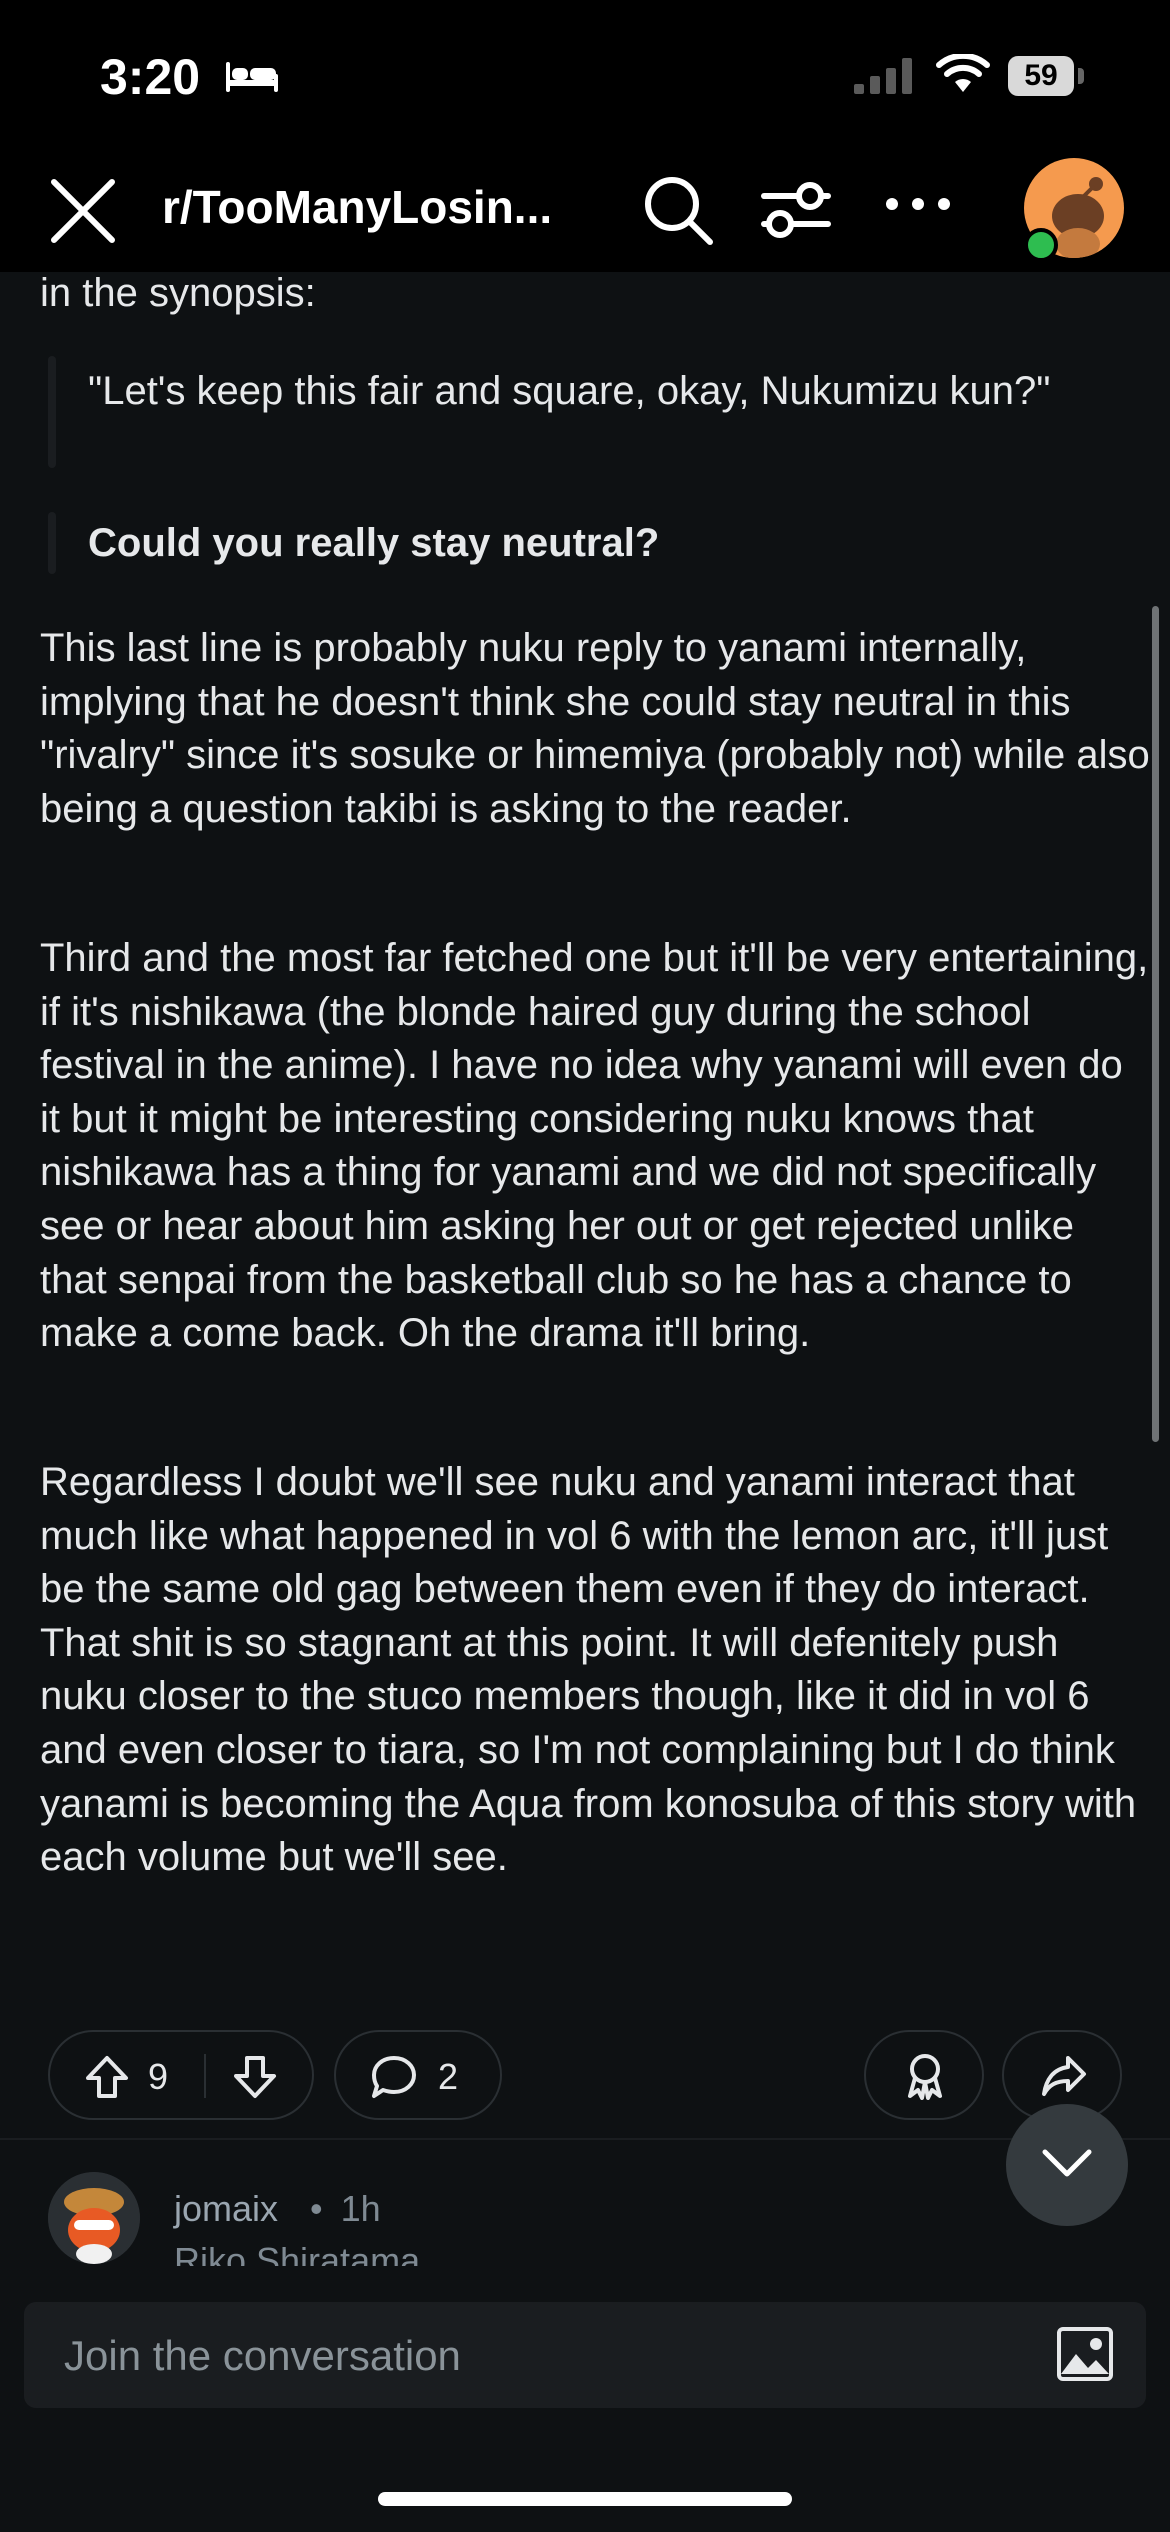 The image size is (1170, 2532). What do you see at coordinates (585, 2479) in the screenshot?
I see `home-indicator-area` at bounding box center [585, 2479].